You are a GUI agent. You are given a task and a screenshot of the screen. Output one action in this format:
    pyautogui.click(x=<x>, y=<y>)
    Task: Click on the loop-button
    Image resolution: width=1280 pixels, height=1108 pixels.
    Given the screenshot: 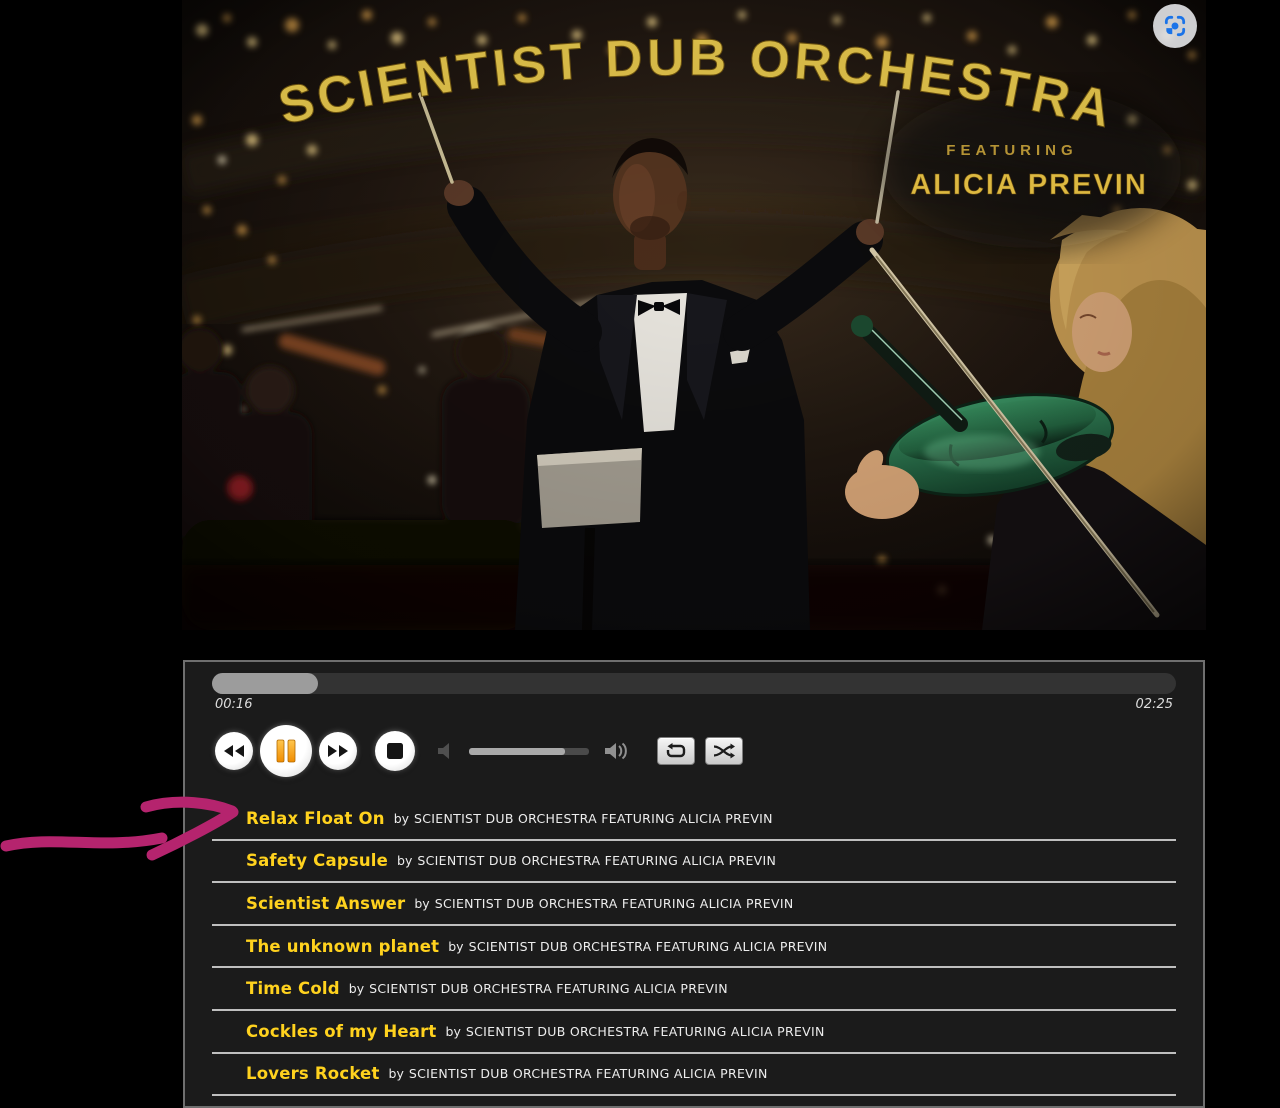 What is the action you would take?
    pyautogui.click(x=676, y=751)
    